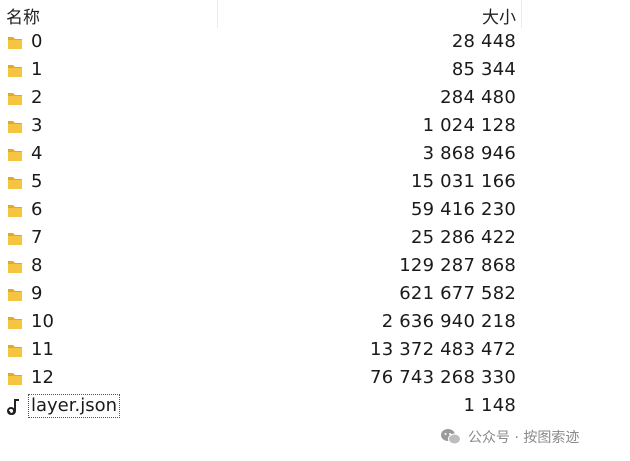 This screenshot has height=461, width=630. Describe the element at coordinates (37, 41) in the screenshot. I see `file-name: 0` at that location.